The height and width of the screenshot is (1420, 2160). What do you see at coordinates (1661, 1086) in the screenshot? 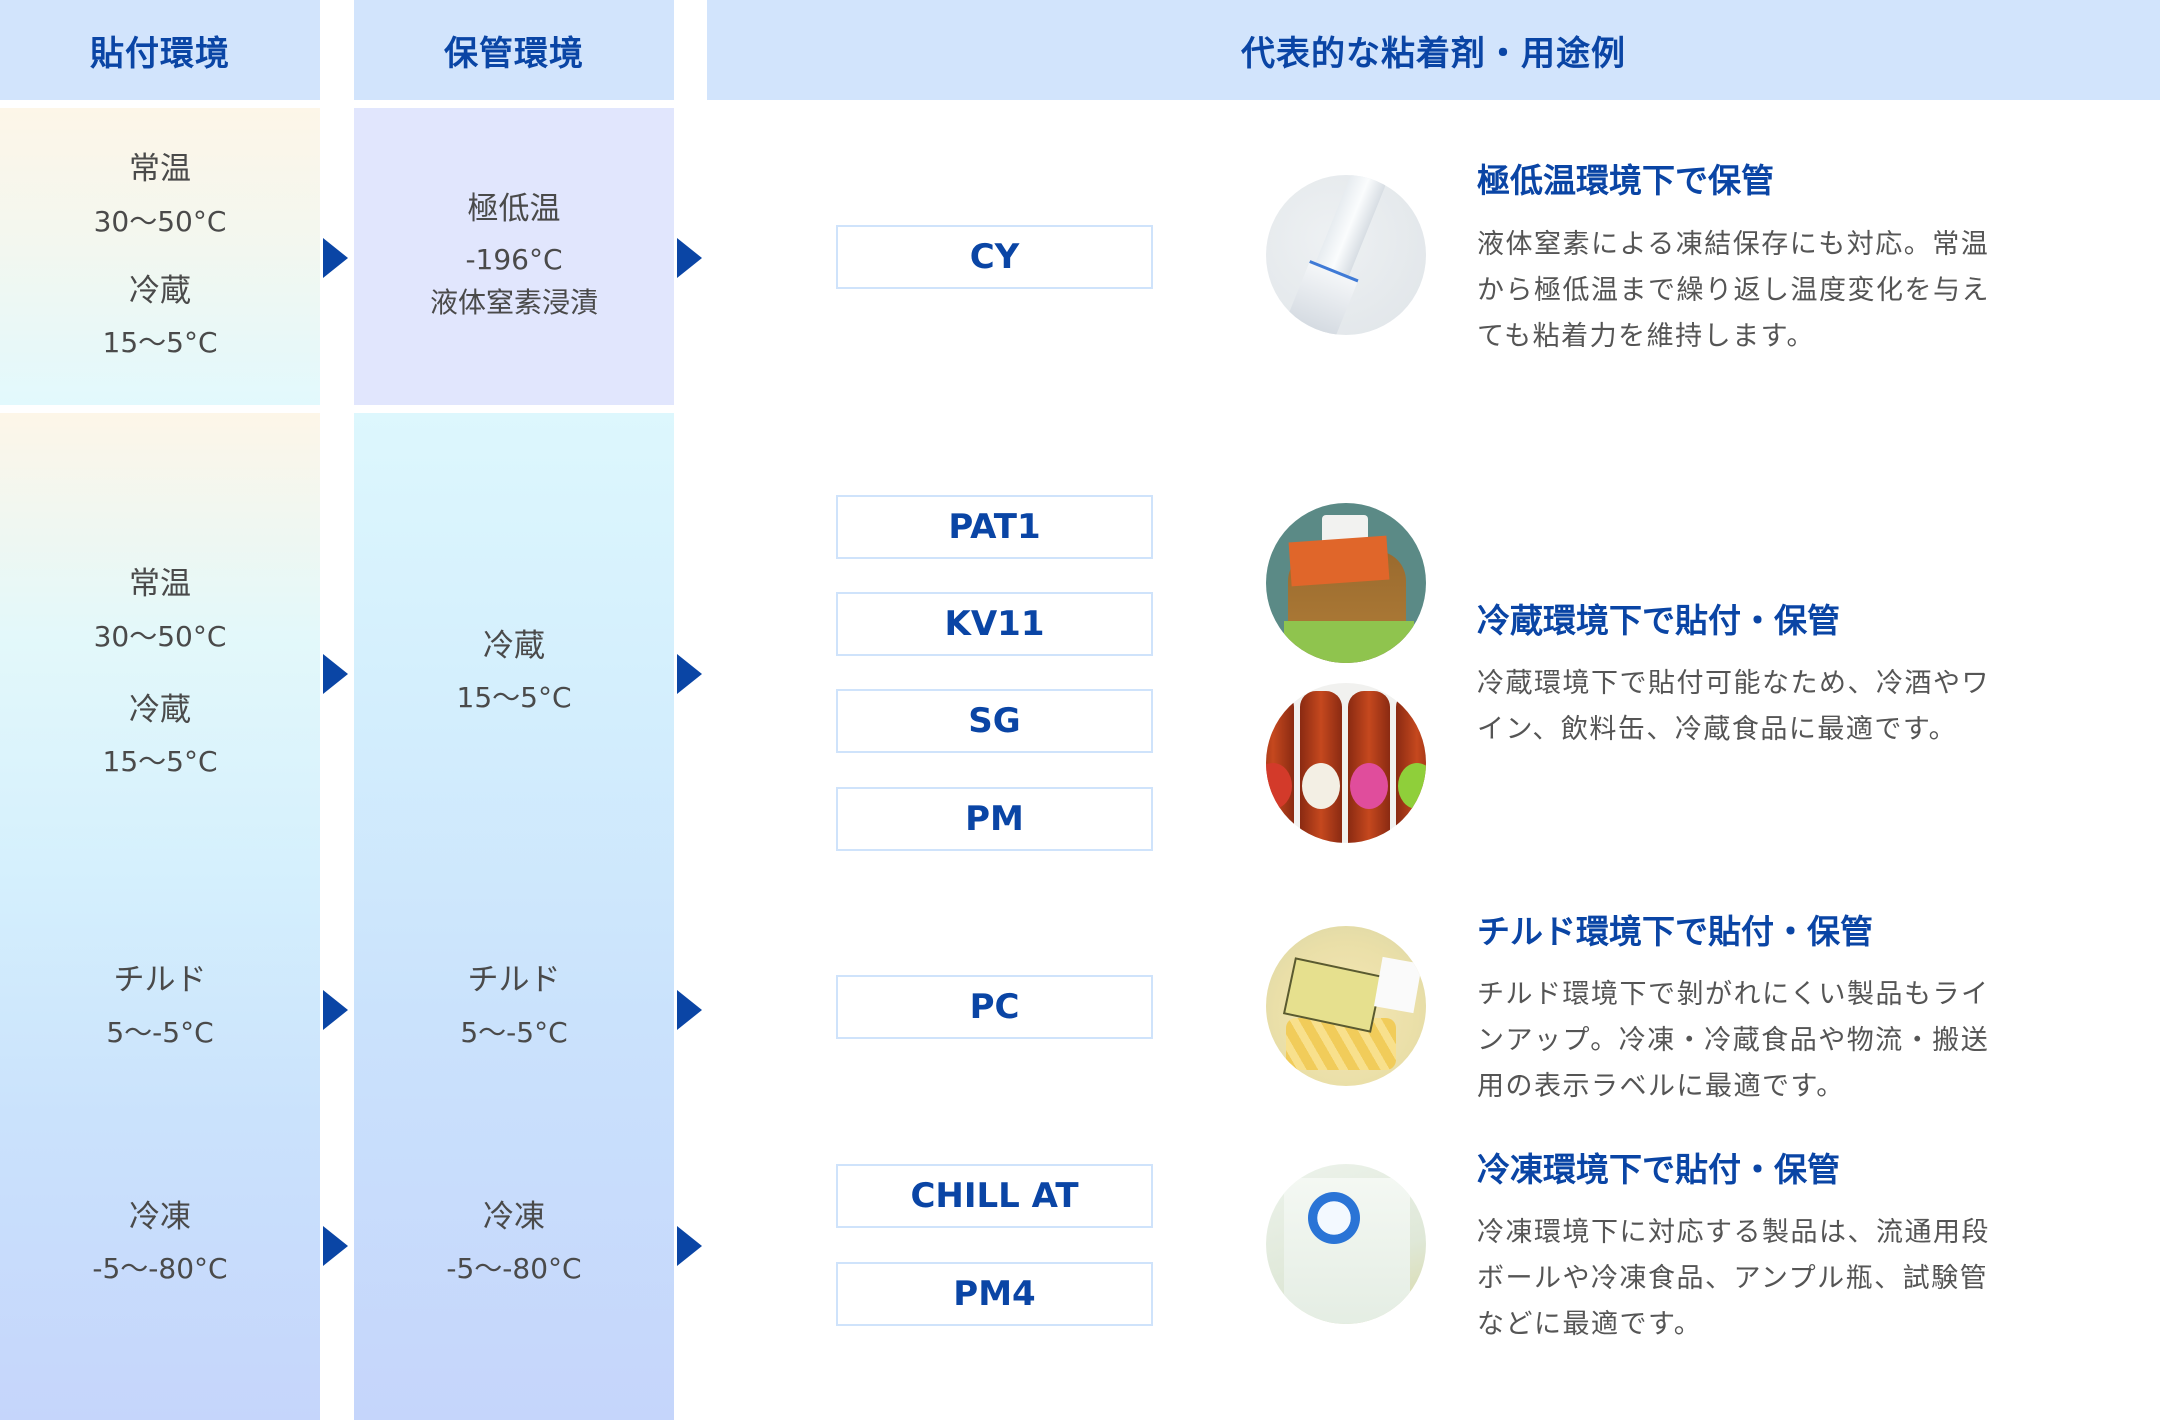
I see `description-line: 用の表示ラベルに最適です。` at bounding box center [1661, 1086].